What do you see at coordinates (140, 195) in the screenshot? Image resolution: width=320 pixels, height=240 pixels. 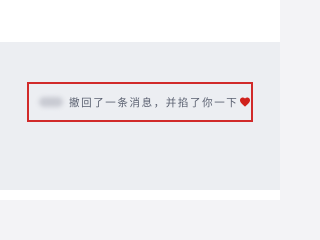 I see `bottom-panel` at bounding box center [140, 195].